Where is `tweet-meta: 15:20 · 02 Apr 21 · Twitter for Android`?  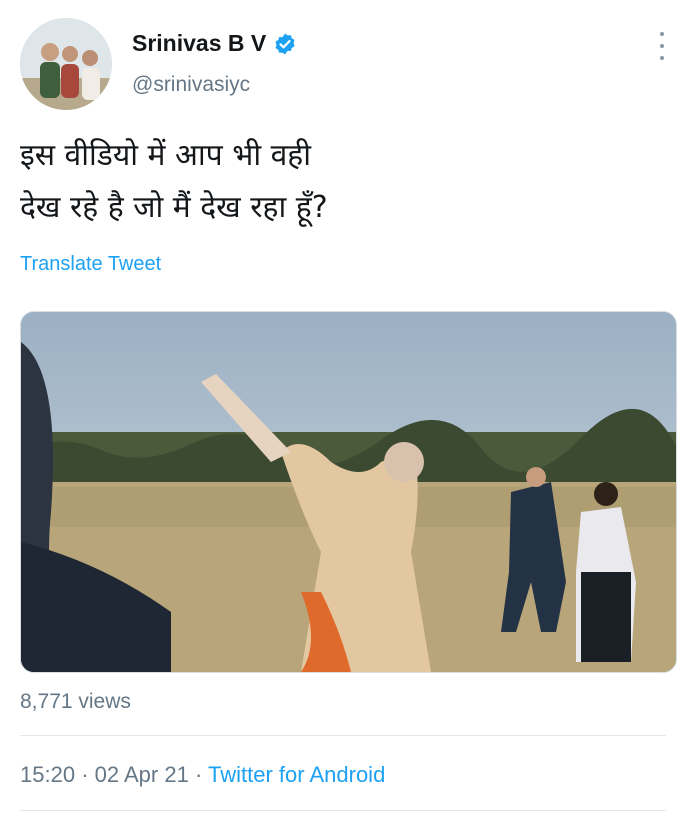 tweet-meta: 15:20 · 02 Apr 21 · Twitter for Android is located at coordinates (202, 775).